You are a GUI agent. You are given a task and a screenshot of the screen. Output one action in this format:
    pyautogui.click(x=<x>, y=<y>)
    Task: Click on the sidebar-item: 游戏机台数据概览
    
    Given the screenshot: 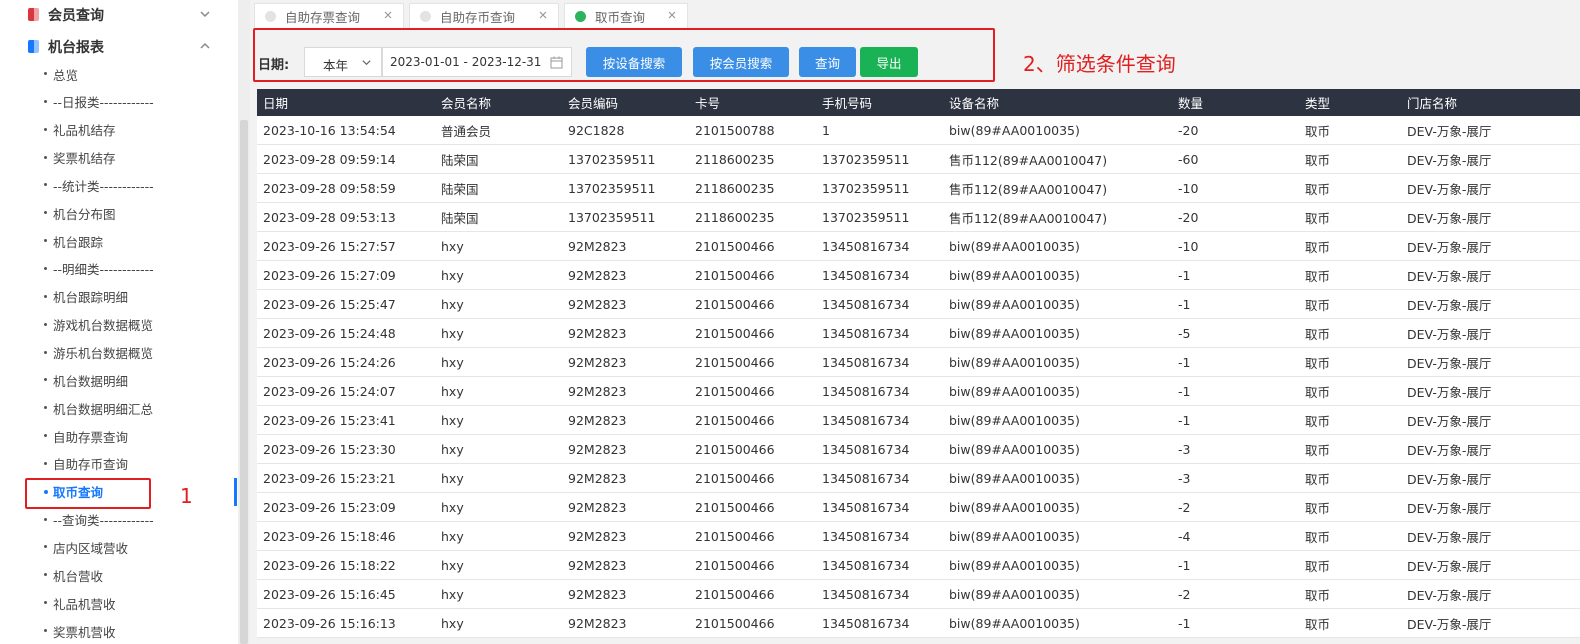 What is the action you would take?
    pyautogui.click(x=119, y=325)
    